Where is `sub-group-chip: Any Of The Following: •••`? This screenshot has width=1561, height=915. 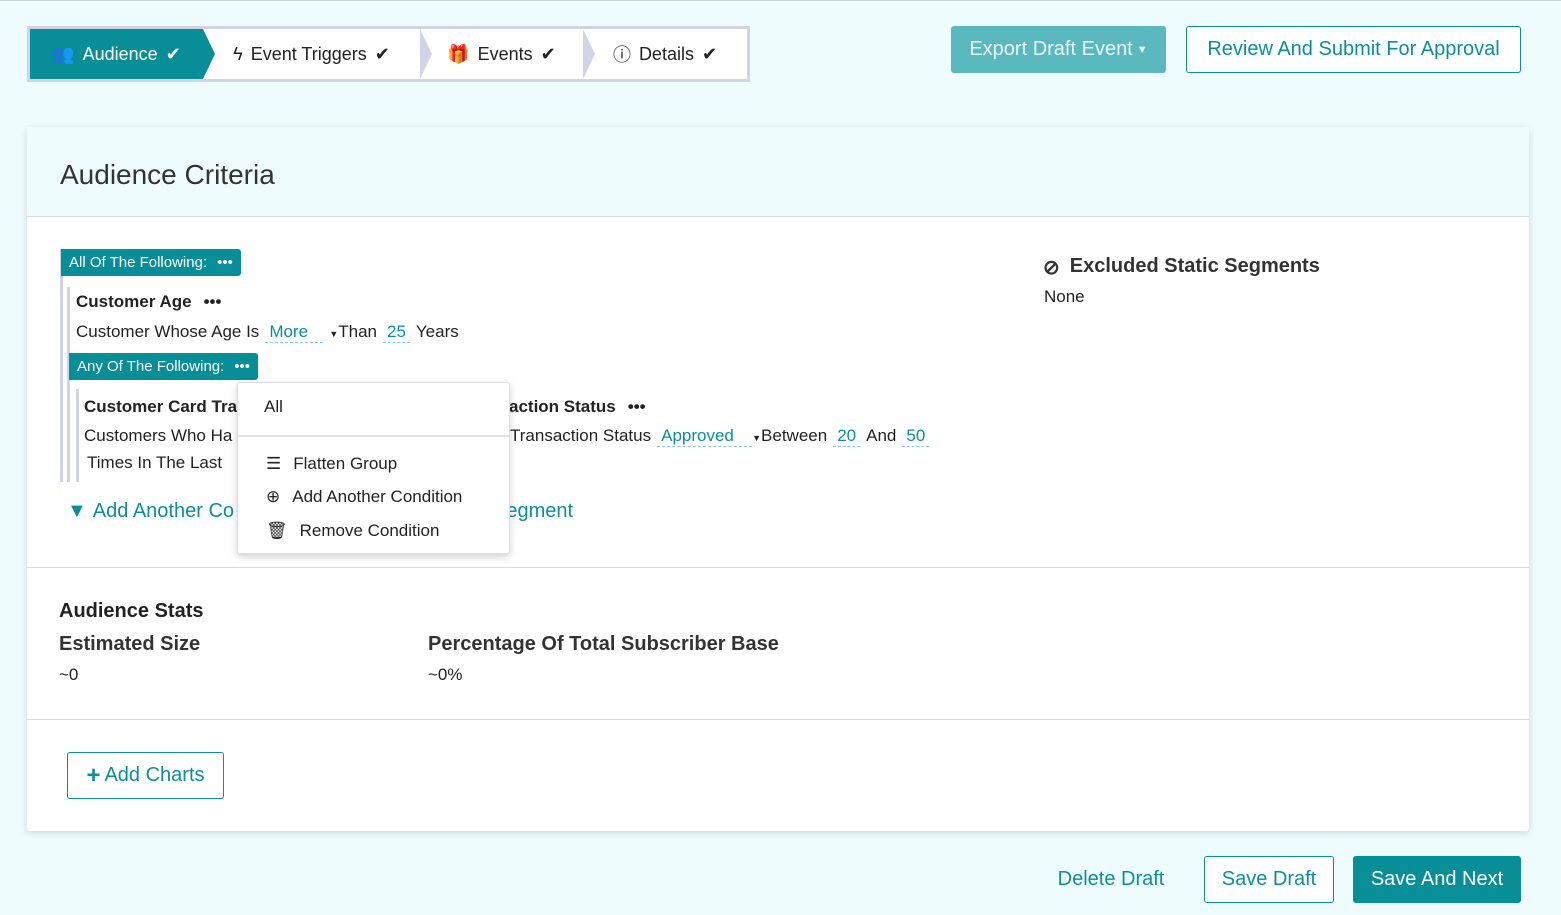
sub-group-chip: Any Of The Following: ••• is located at coordinates (164, 366).